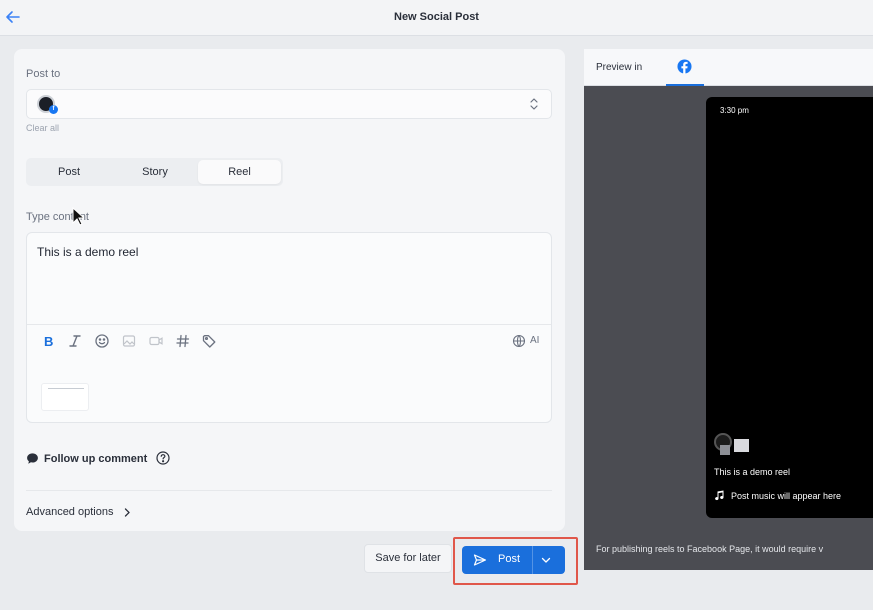  I want to click on thumbnail-progress, so click(66, 388).